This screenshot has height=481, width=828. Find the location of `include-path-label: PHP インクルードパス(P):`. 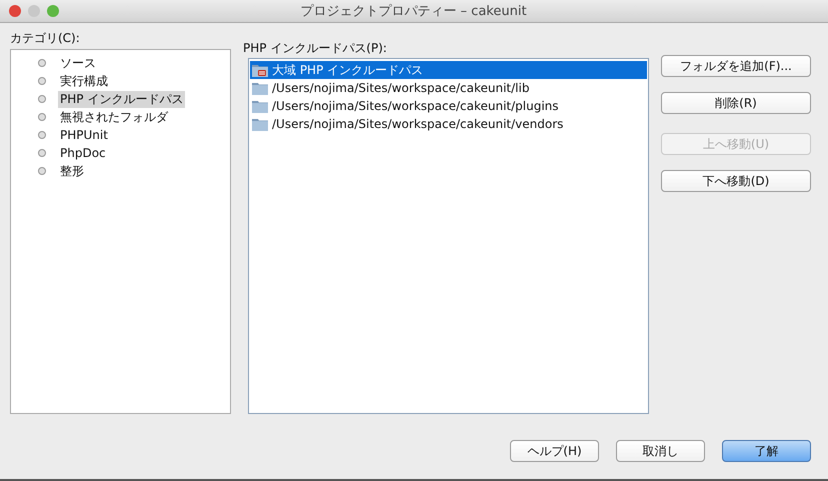

include-path-label: PHP インクルードパス(P): is located at coordinates (315, 48).